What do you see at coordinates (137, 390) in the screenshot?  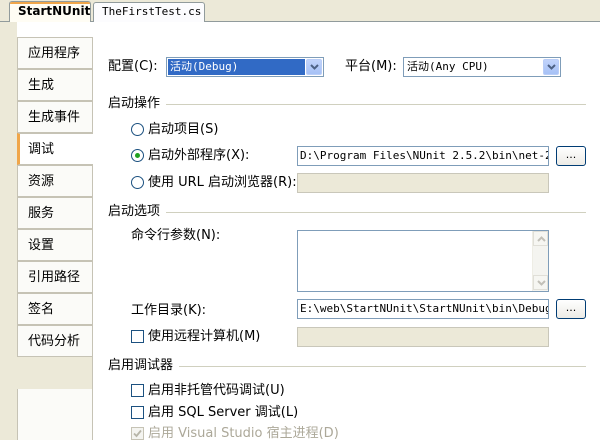 I see `unmanaged-debug-checkbox` at bounding box center [137, 390].